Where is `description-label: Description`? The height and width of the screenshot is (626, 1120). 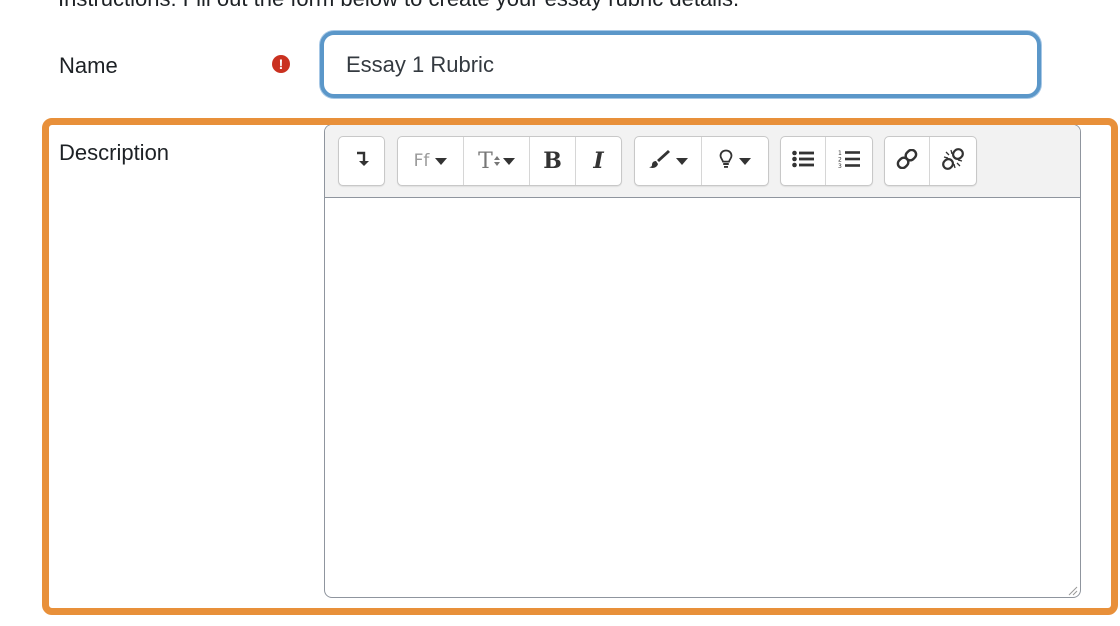 description-label: Description is located at coordinates (114, 152).